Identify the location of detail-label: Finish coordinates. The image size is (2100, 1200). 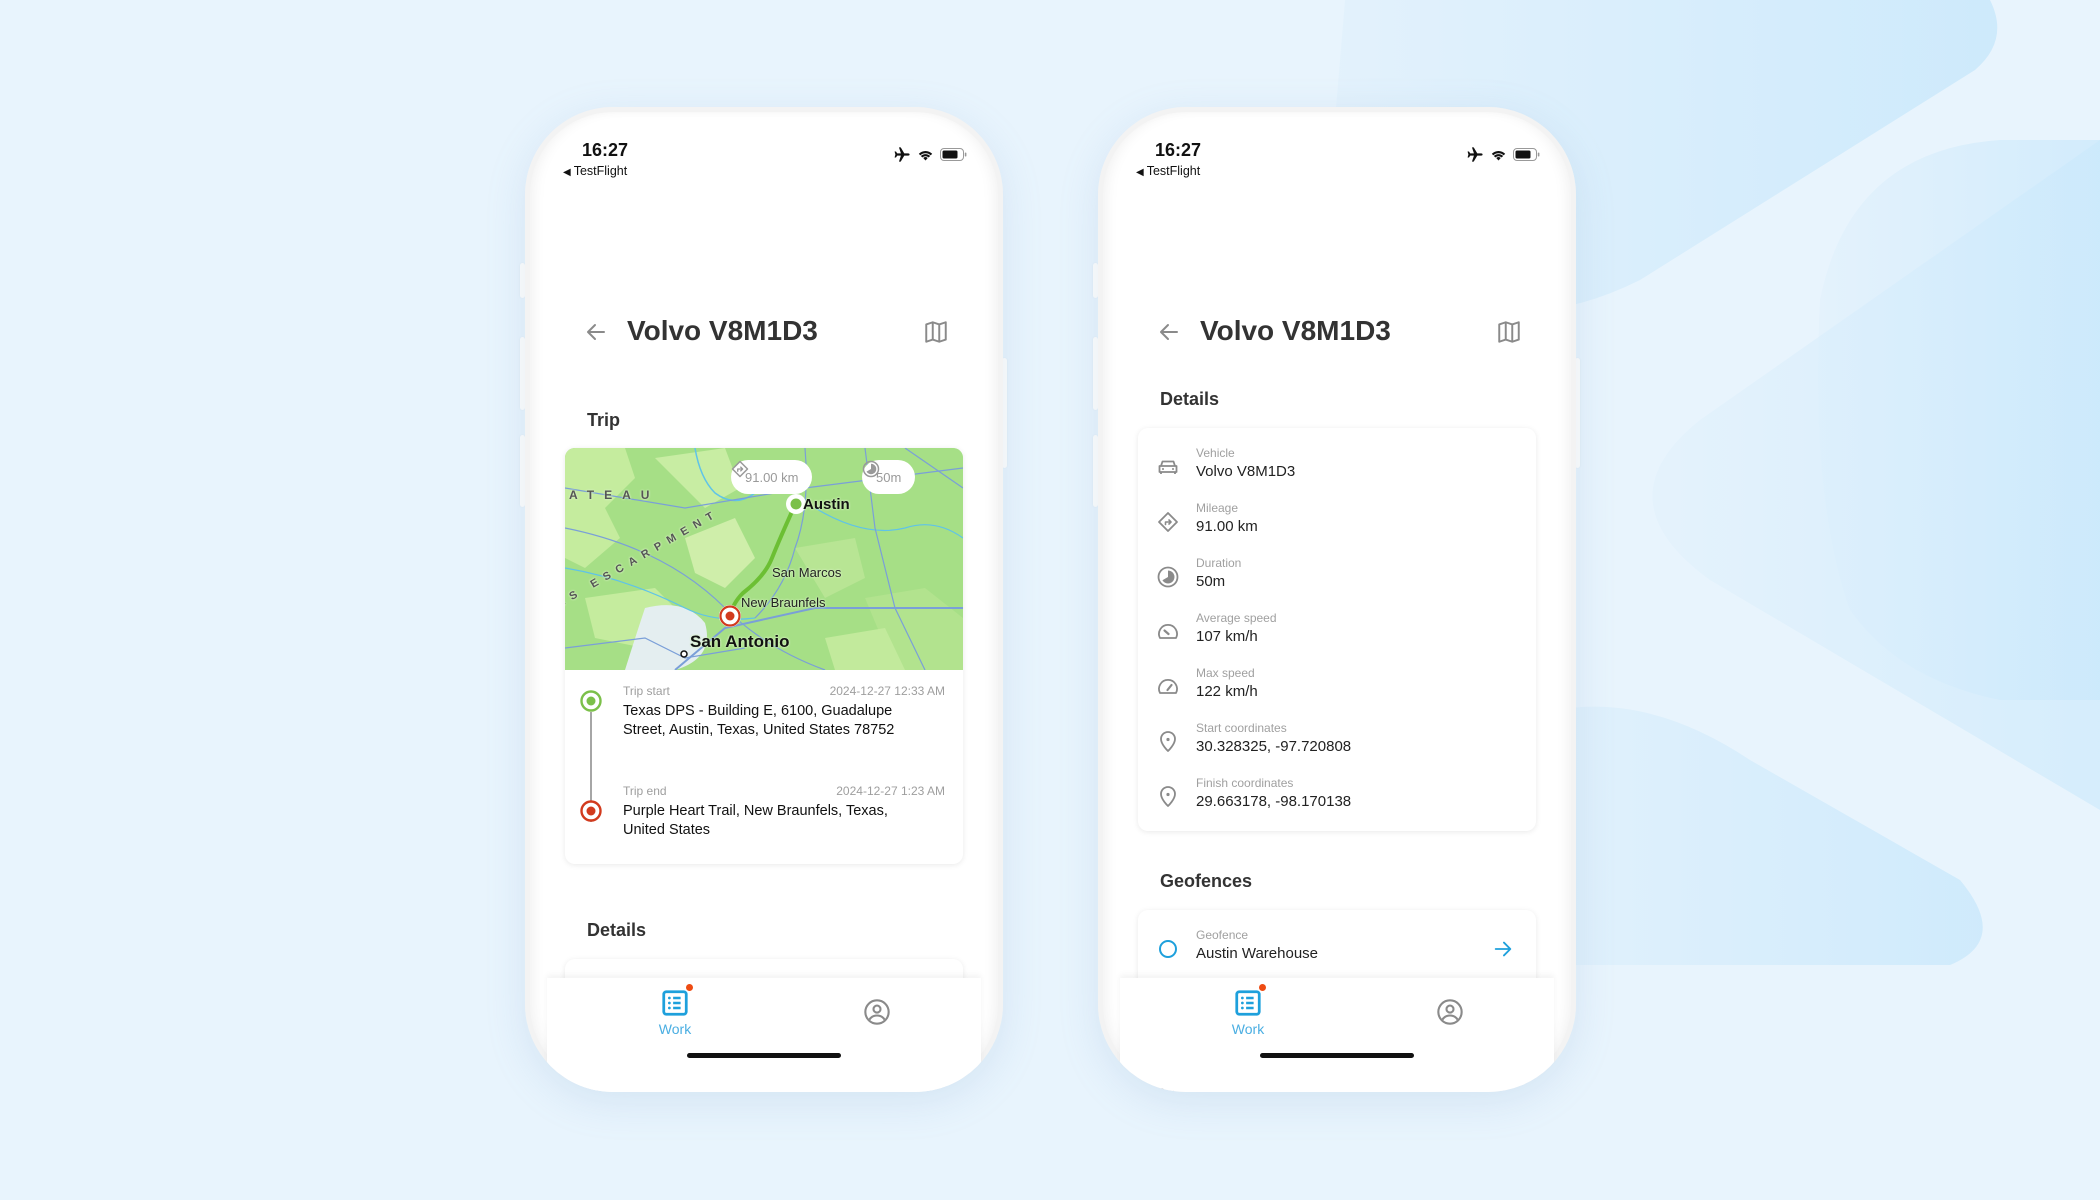
(1245, 783).